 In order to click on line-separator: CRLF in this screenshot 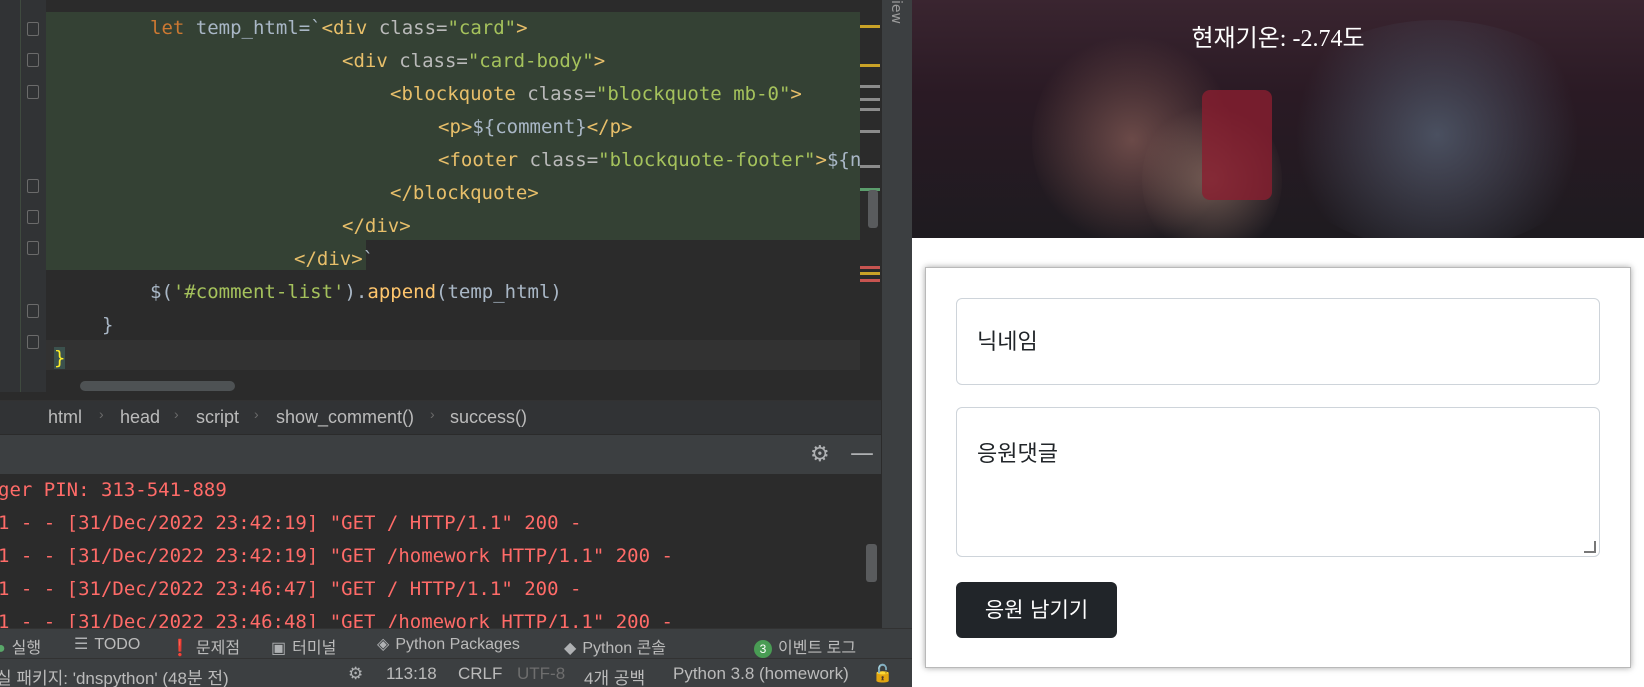, I will do `click(480, 674)`.